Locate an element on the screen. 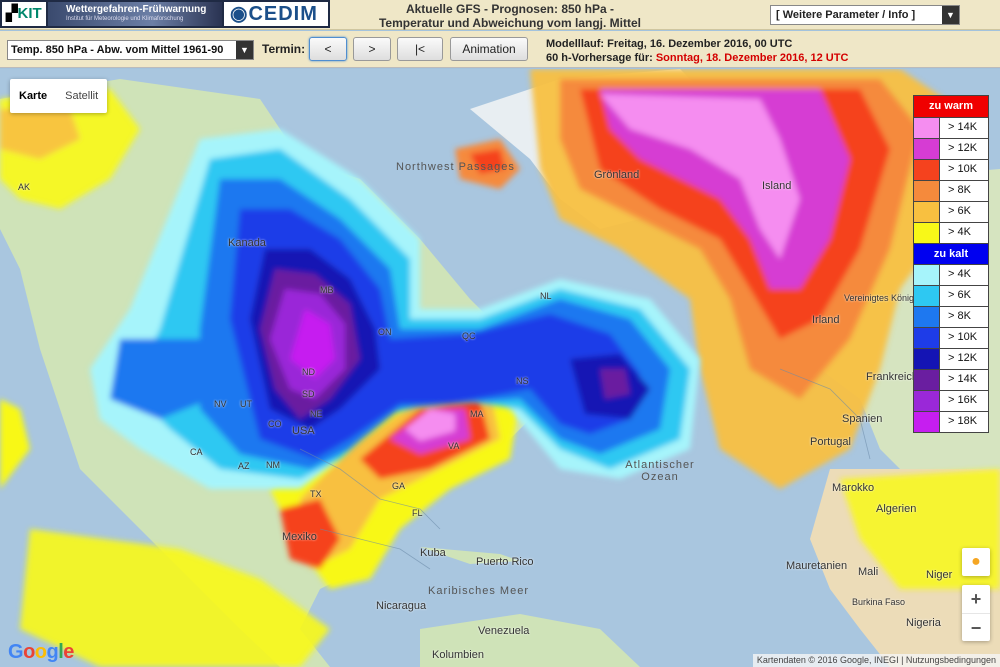 The image size is (1000, 667). google-logo: Google is located at coordinates (41, 652).